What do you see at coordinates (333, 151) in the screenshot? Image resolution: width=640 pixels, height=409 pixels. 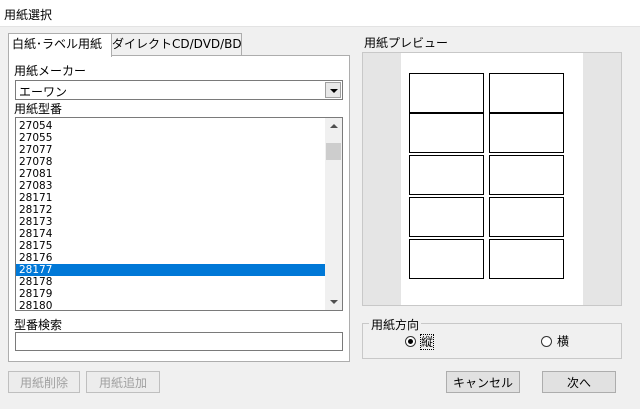 I see `scroll-thumb` at bounding box center [333, 151].